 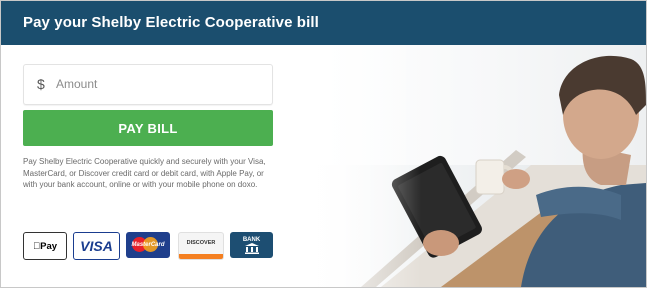 What do you see at coordinates (201, 243) in the screenshot?
I see `discover-label: DISCOVER` at bounding box center [201, 243].